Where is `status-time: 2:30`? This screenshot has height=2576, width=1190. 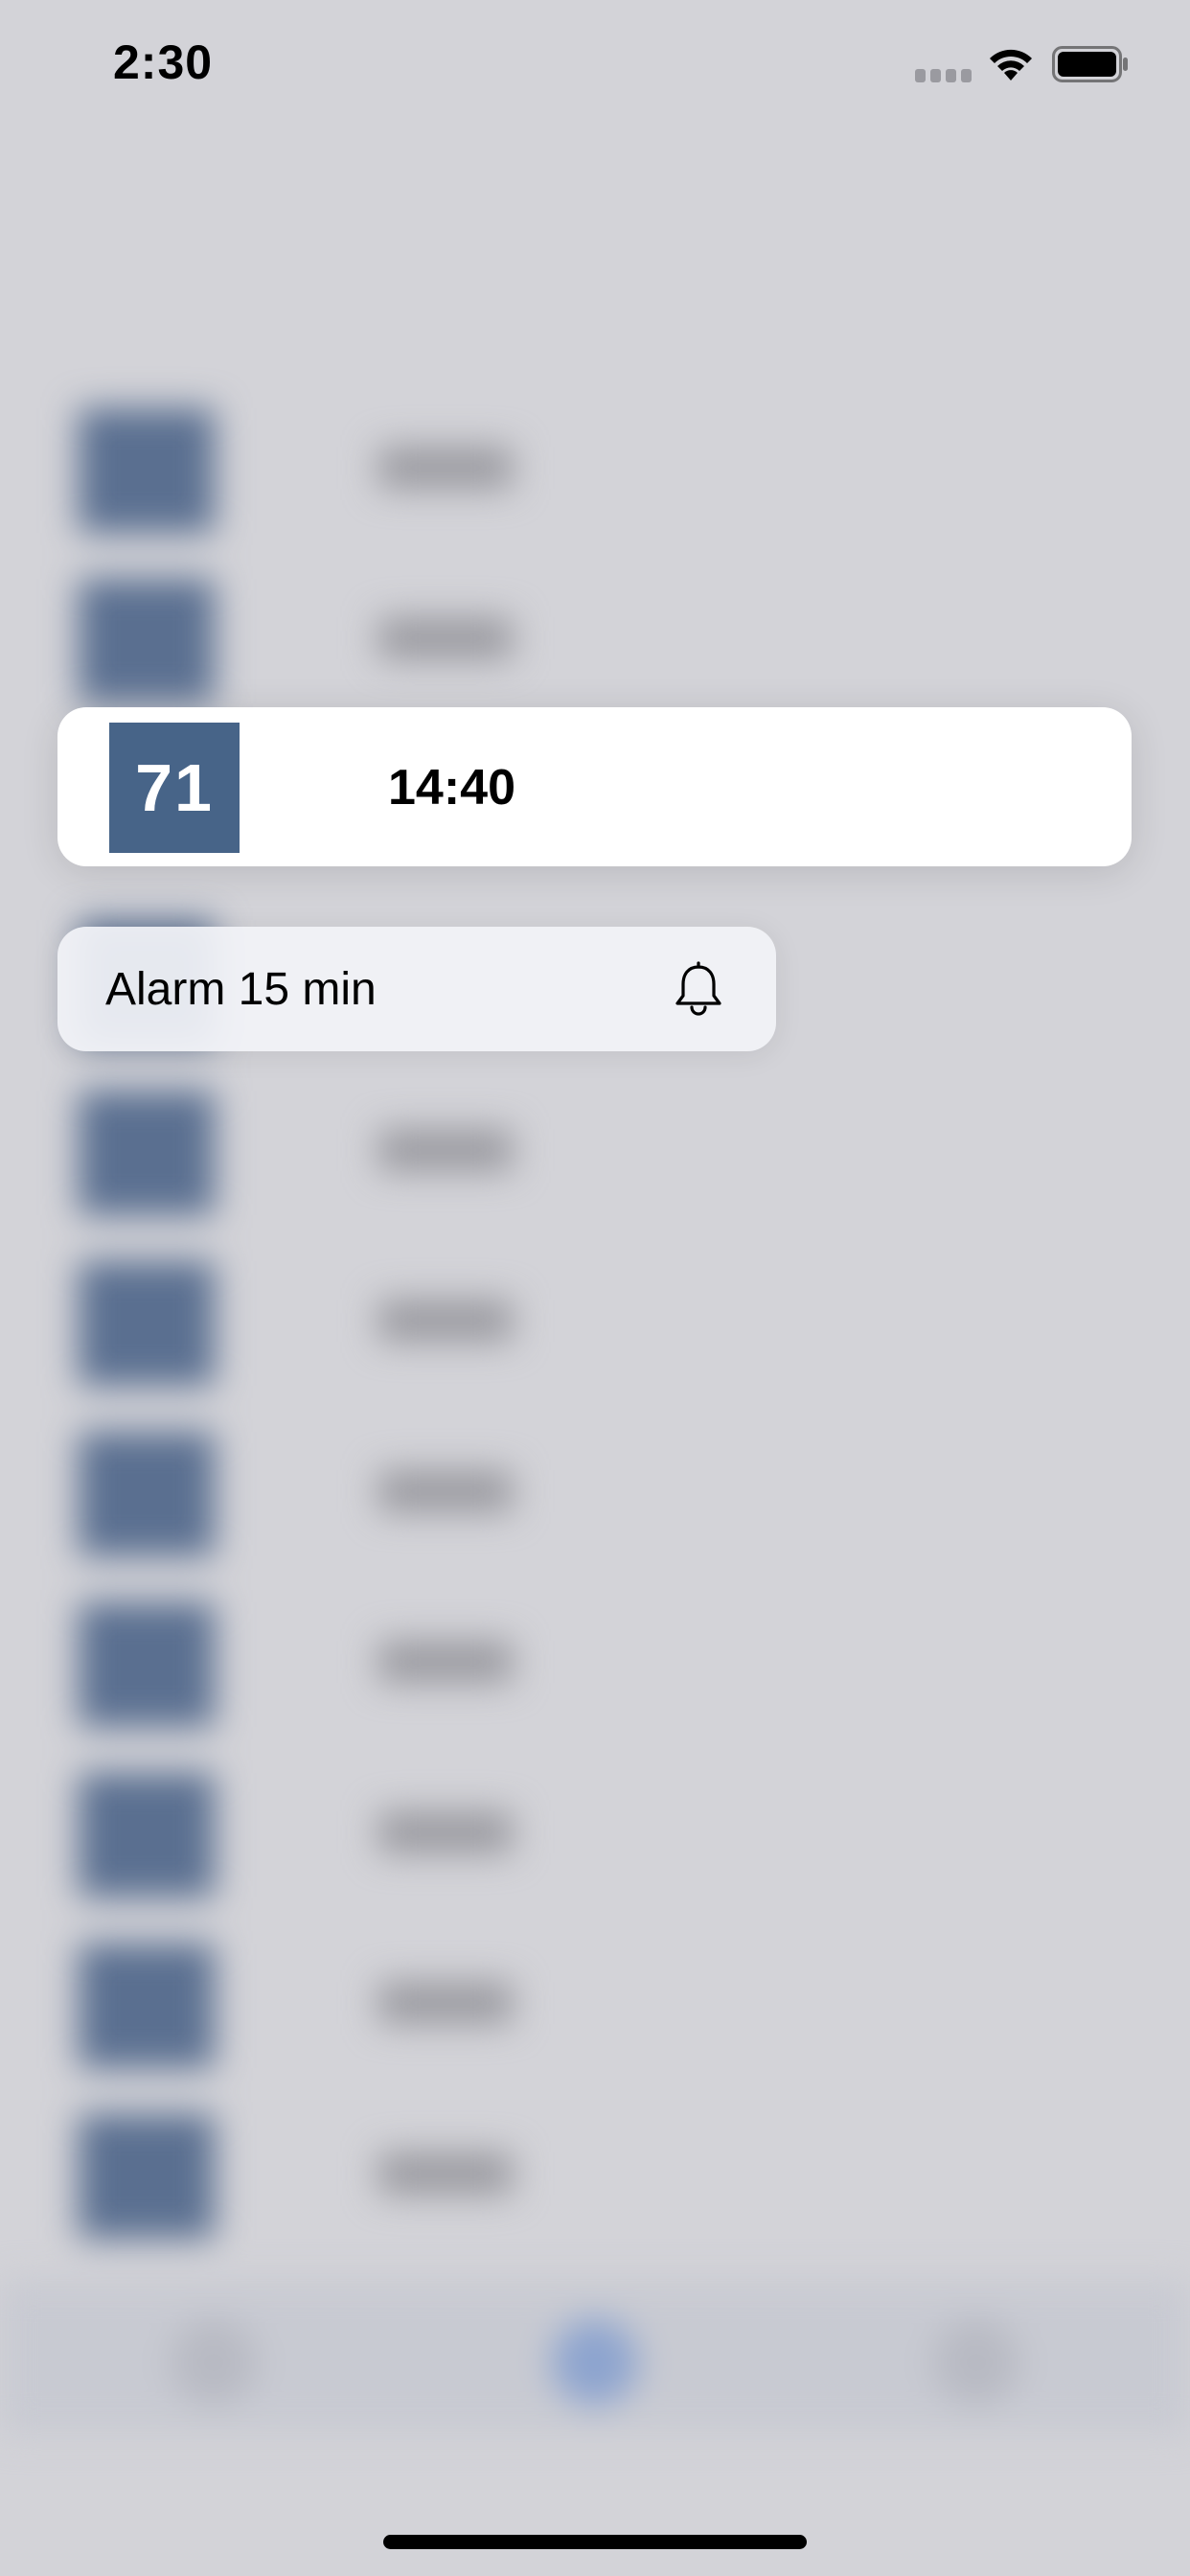
status-time: 2:30 is located at coordinates (163, 62).